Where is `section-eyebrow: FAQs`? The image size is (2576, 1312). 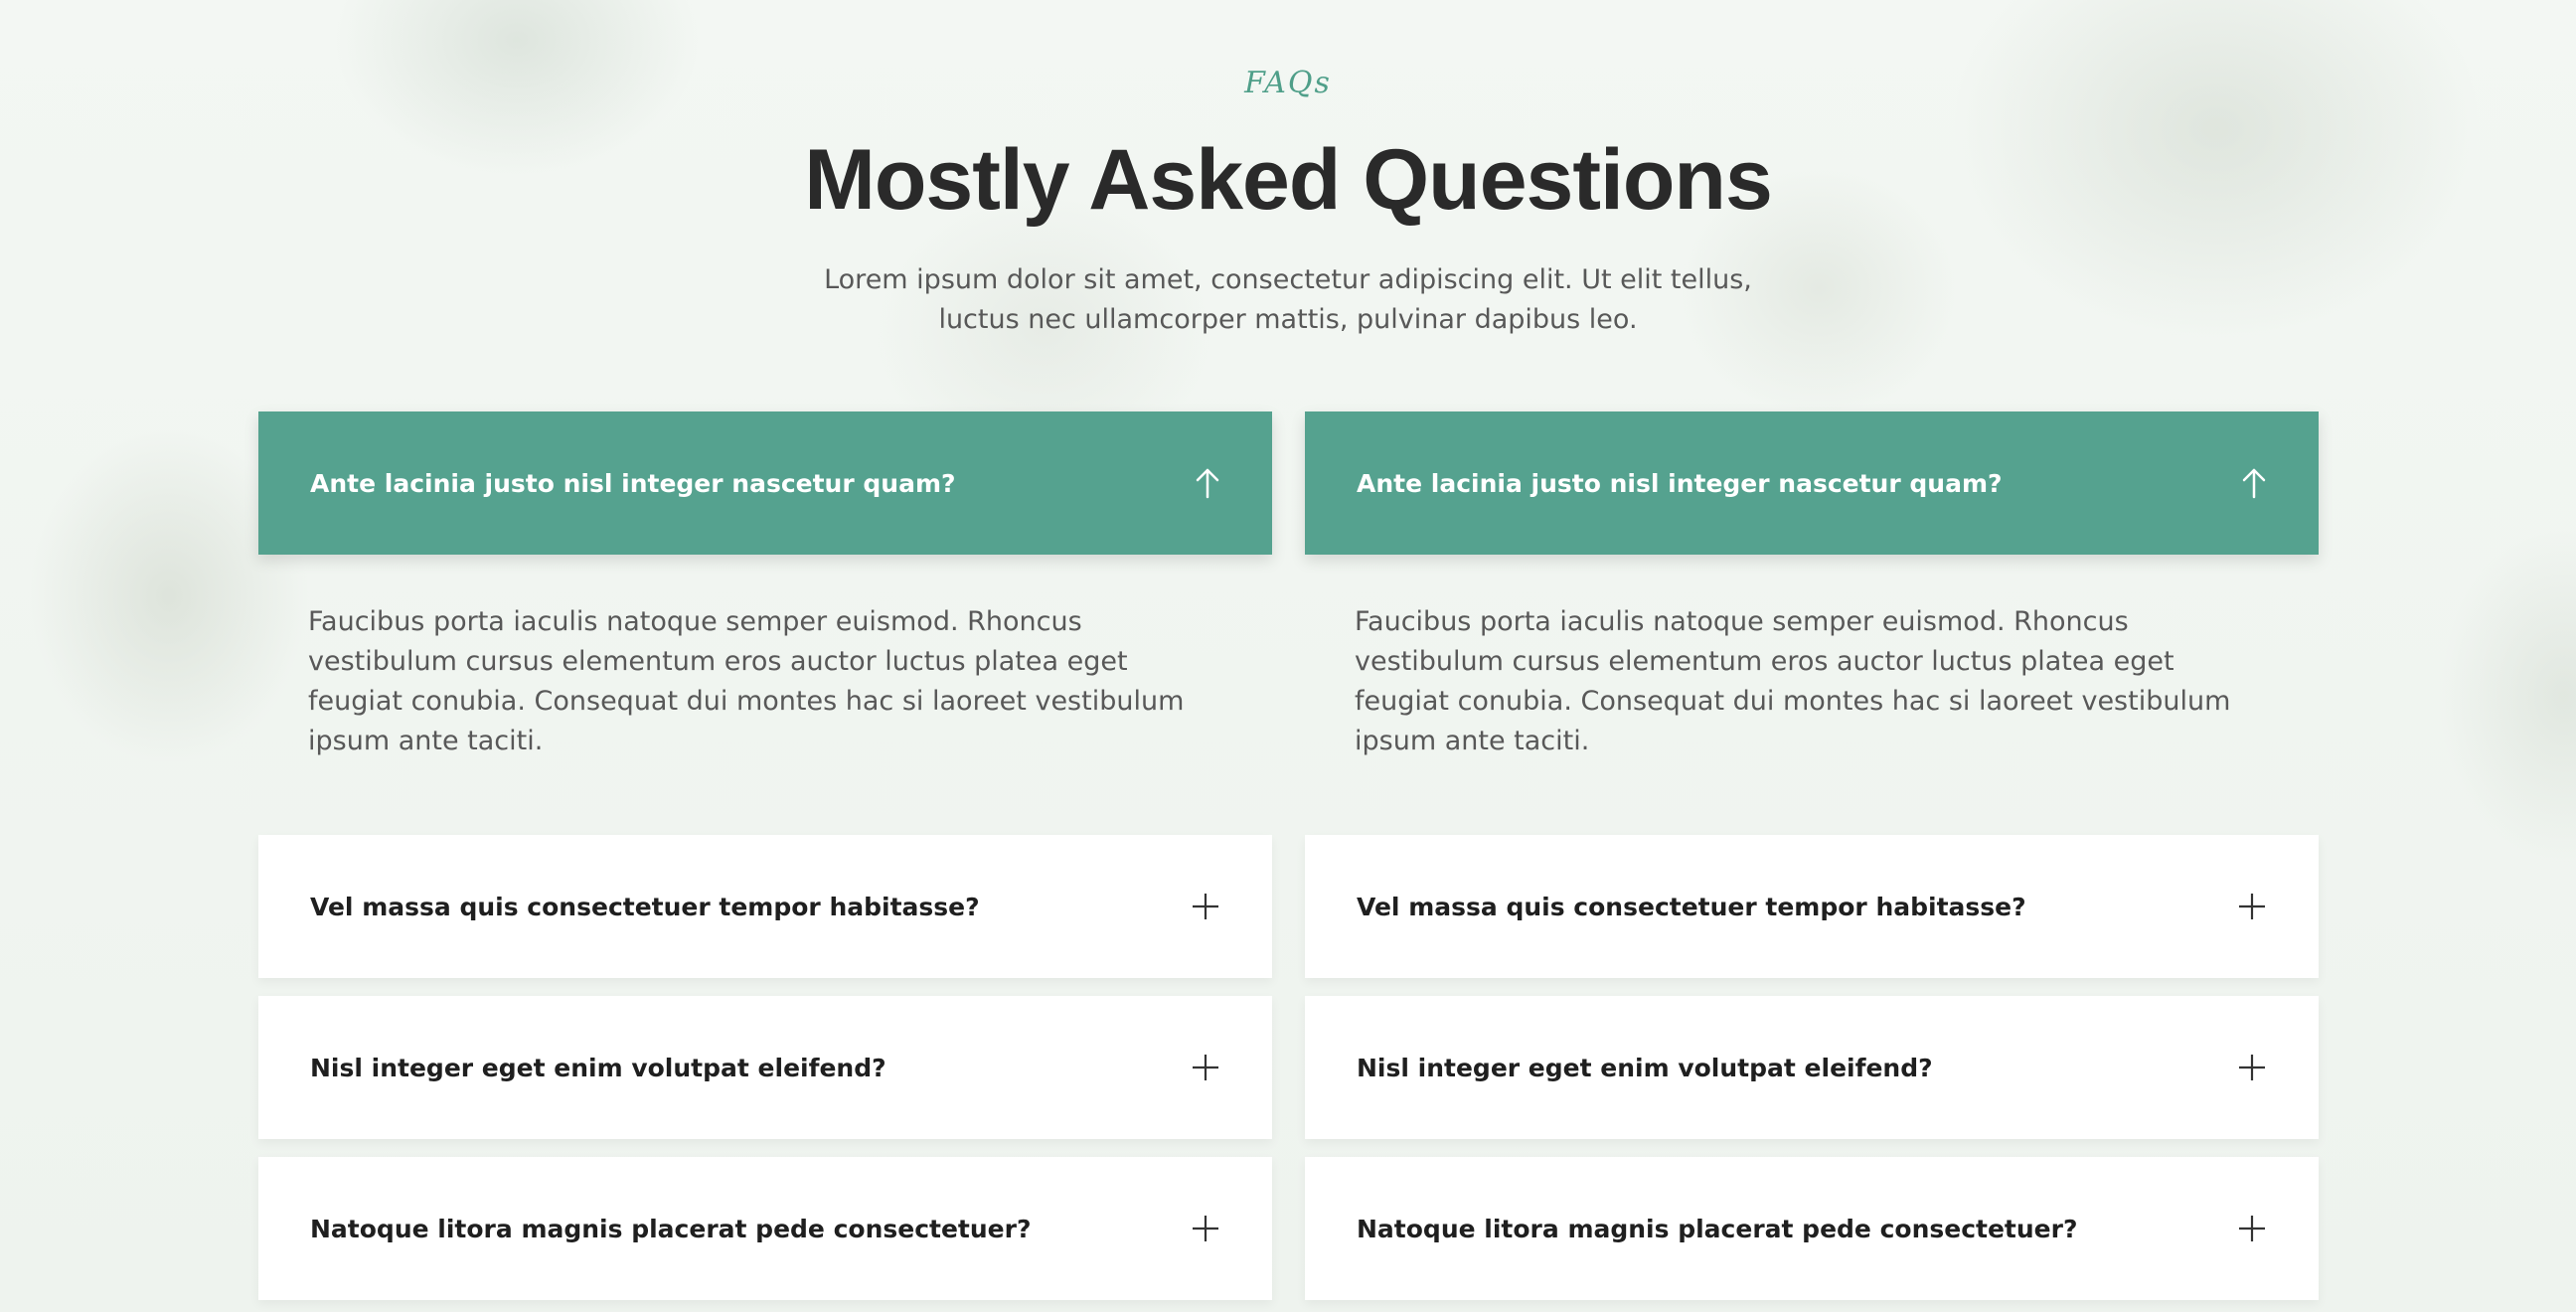 section-eyebrow: FAQs is located at coordinates (1288, 83).